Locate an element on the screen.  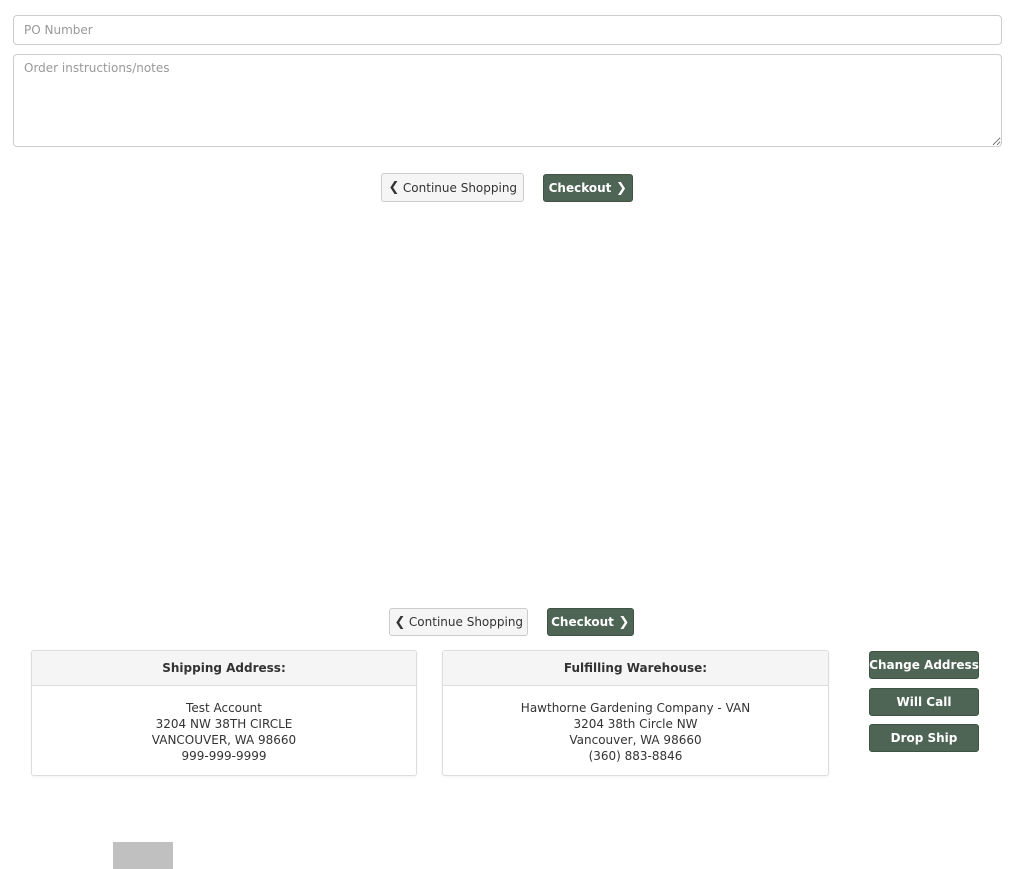
warehouse-street: 3204 38th Circle NW is located at coordinates (635, 724).